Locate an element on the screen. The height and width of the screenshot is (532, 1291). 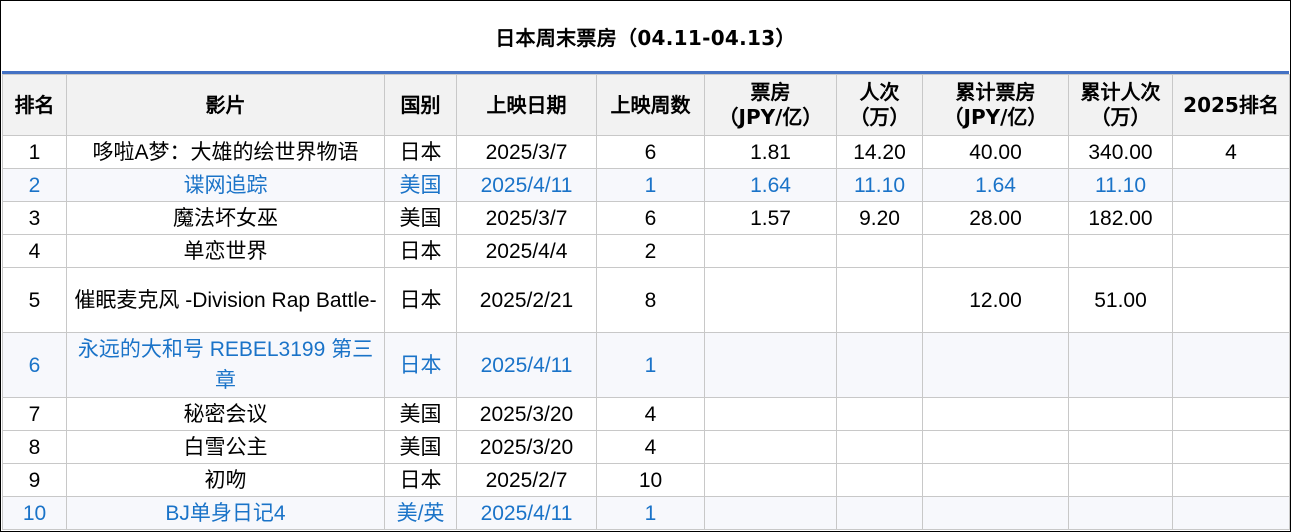
table-row: 6 永远的大和号 REBEL3199 第三章 日本 2025/4/11 1 is located at coordinates (646, 365).